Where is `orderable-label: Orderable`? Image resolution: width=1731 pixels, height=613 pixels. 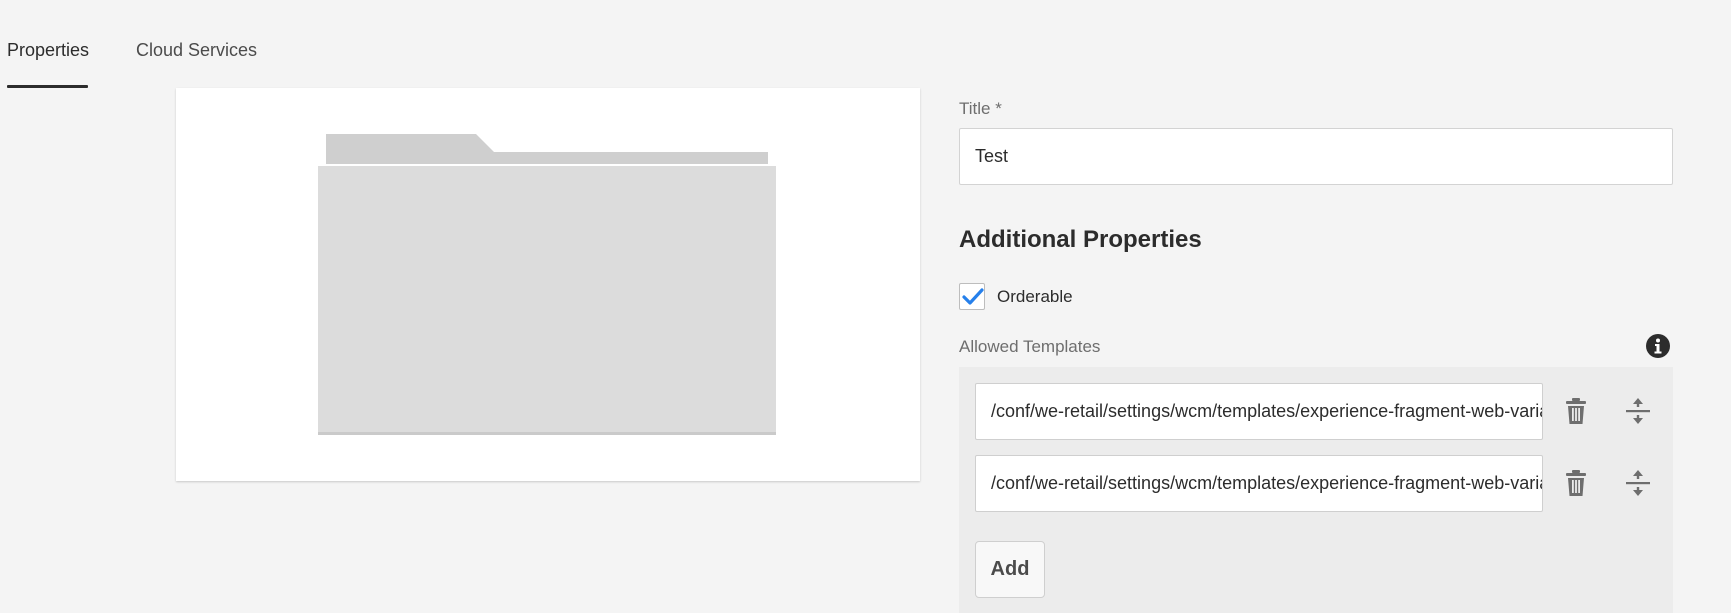
orderable-label: Orderable is located at coordinates (1035, 296).